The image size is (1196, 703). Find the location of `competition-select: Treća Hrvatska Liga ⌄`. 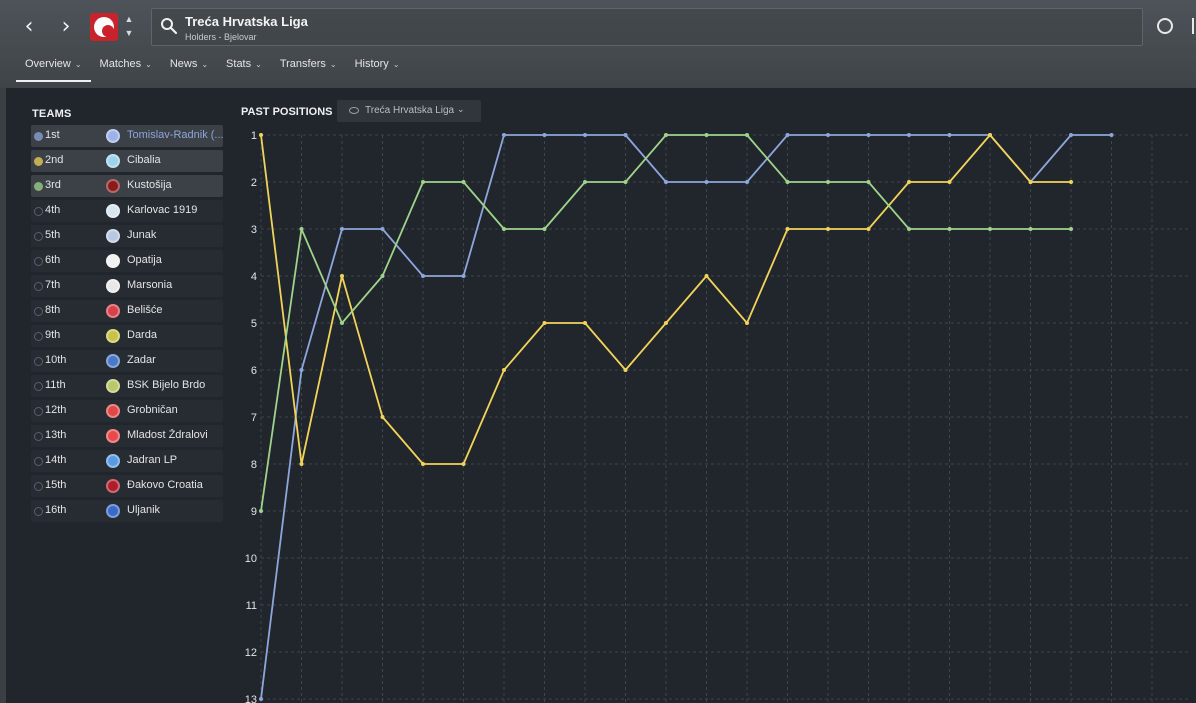

competition-select: Treća Hrvatska Liga ⌄ is located at coordinates (409, 111).